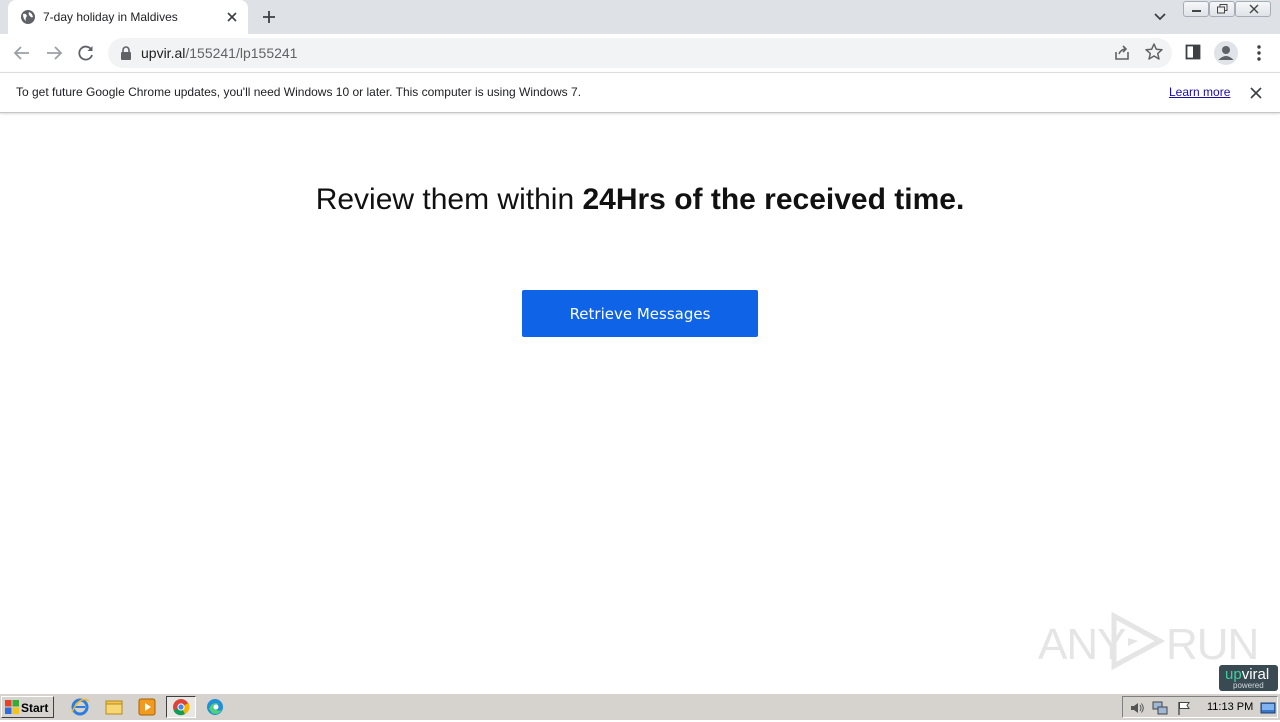  I want to click on anyrun-watermark: ANY RUN, so click(1148, 641).